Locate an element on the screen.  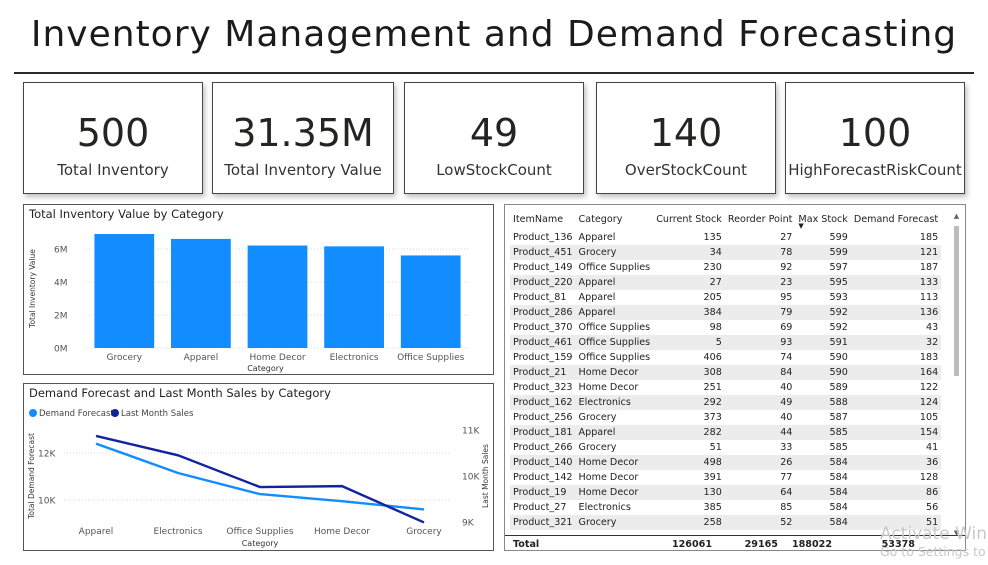
cell-item-name: Product_140 is located at coordinates (543, 462).